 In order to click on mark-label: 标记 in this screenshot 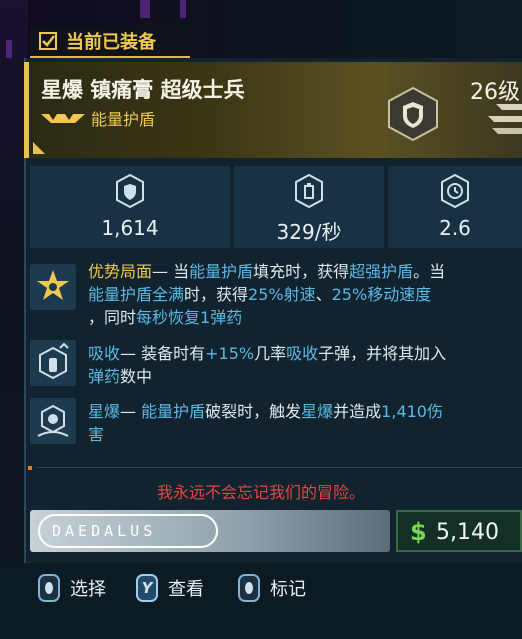, I will do `click(288, 589)`.